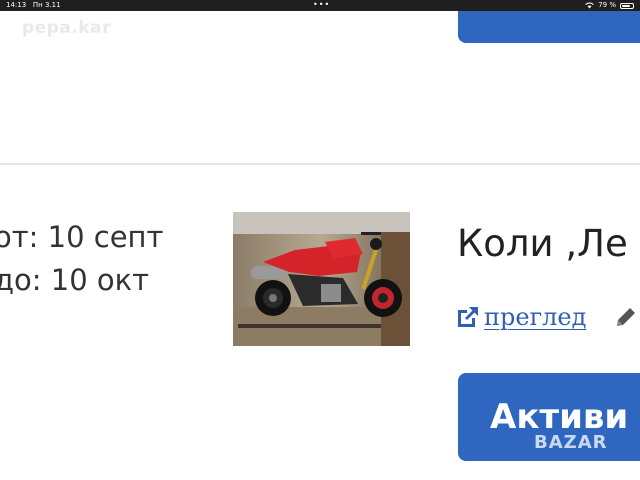 This screenshot has width=640, height=480. I want to click on watermark: pepa.kar, so click(66, 28).